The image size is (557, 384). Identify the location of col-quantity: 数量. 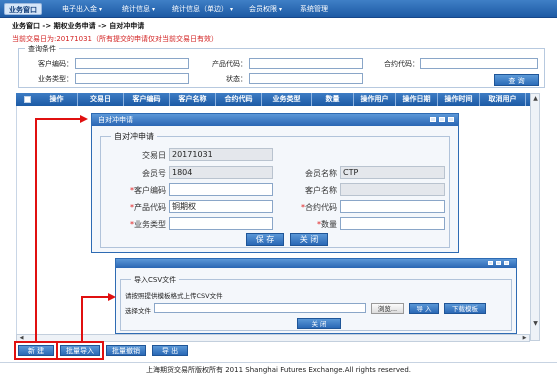
(333, 99).